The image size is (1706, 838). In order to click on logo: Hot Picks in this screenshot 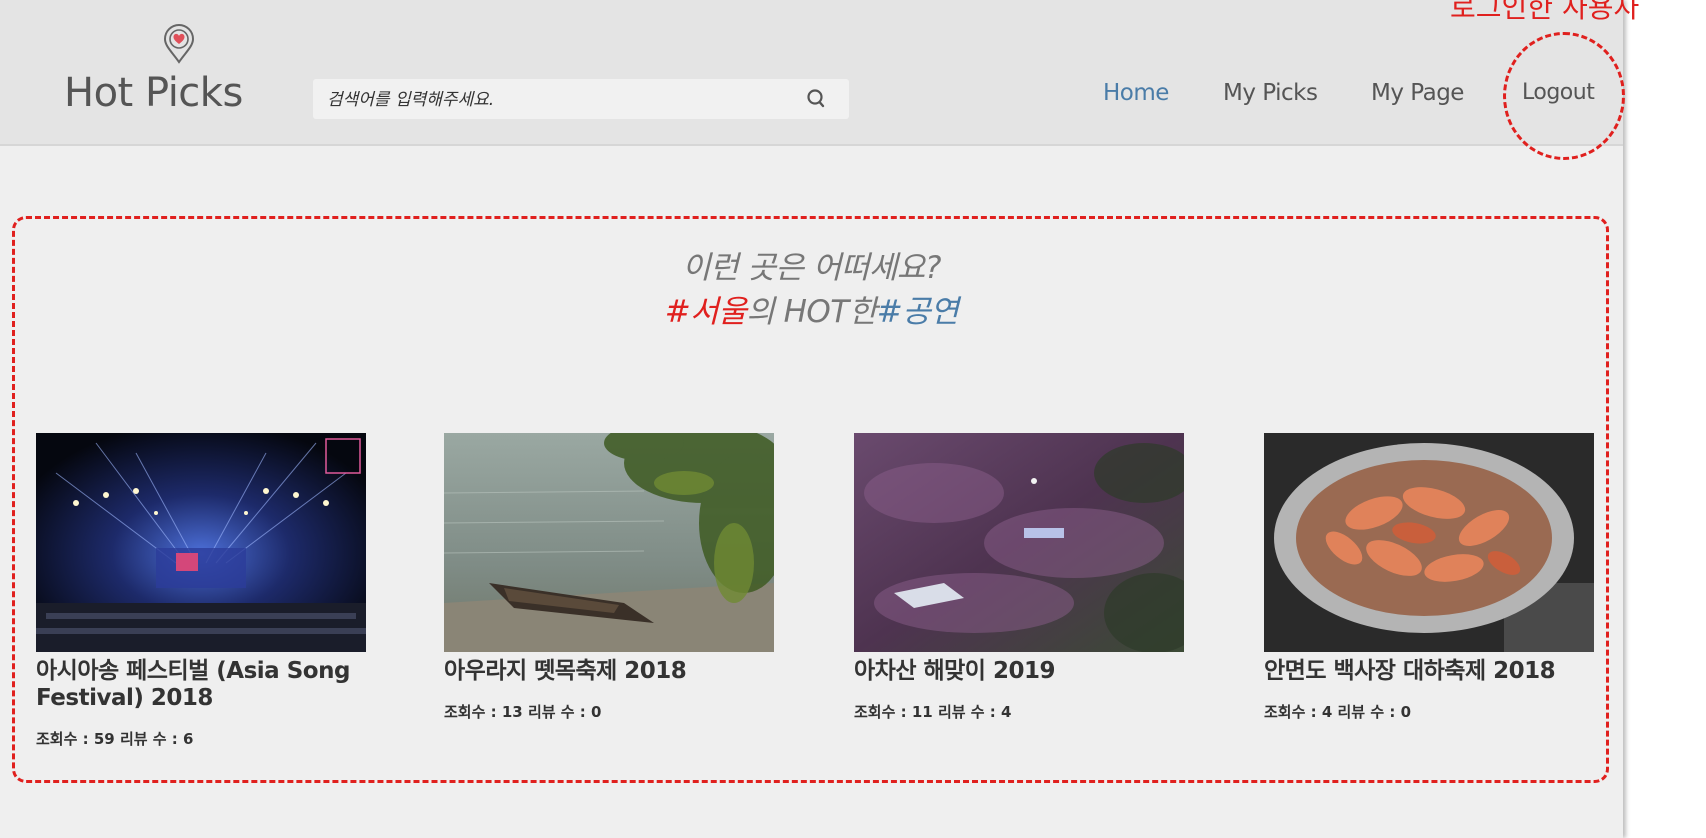, I will do `click(164, 70)`.